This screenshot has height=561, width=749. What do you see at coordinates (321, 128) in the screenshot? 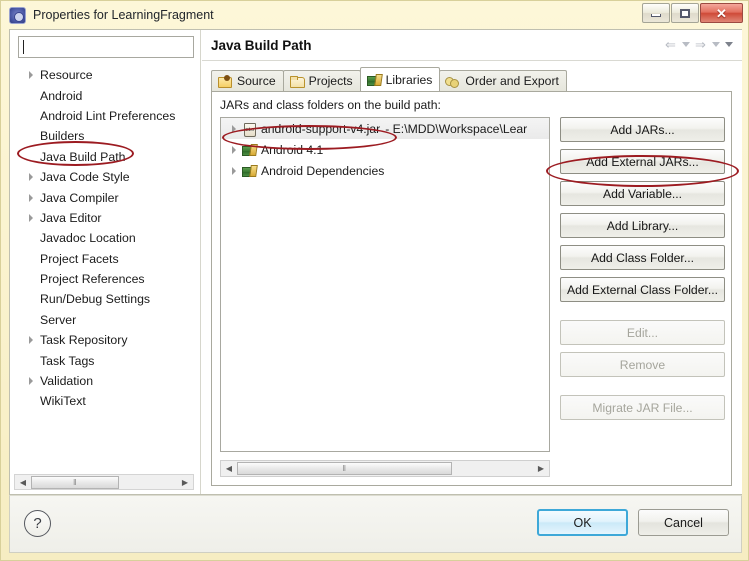
I see `jar-entry-name: android-support-v4.jar` at bounding box center [321, 128].